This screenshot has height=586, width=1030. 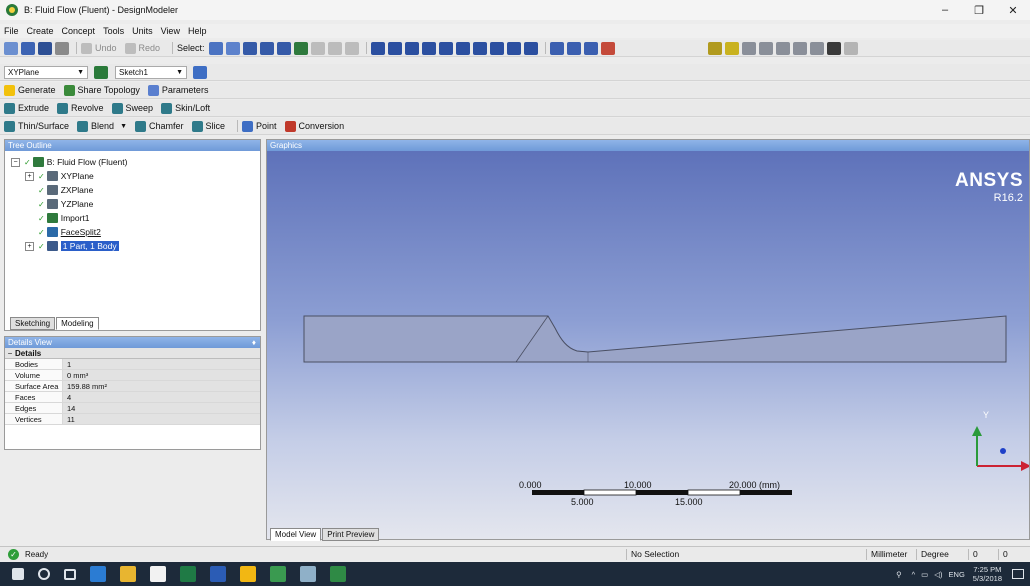 What do you see at coordinates (135, 162) in the screenshot?
I see `tree-root: − ✓ B: Fluid Flow (Fluent)` at bounding box center [135, 162].